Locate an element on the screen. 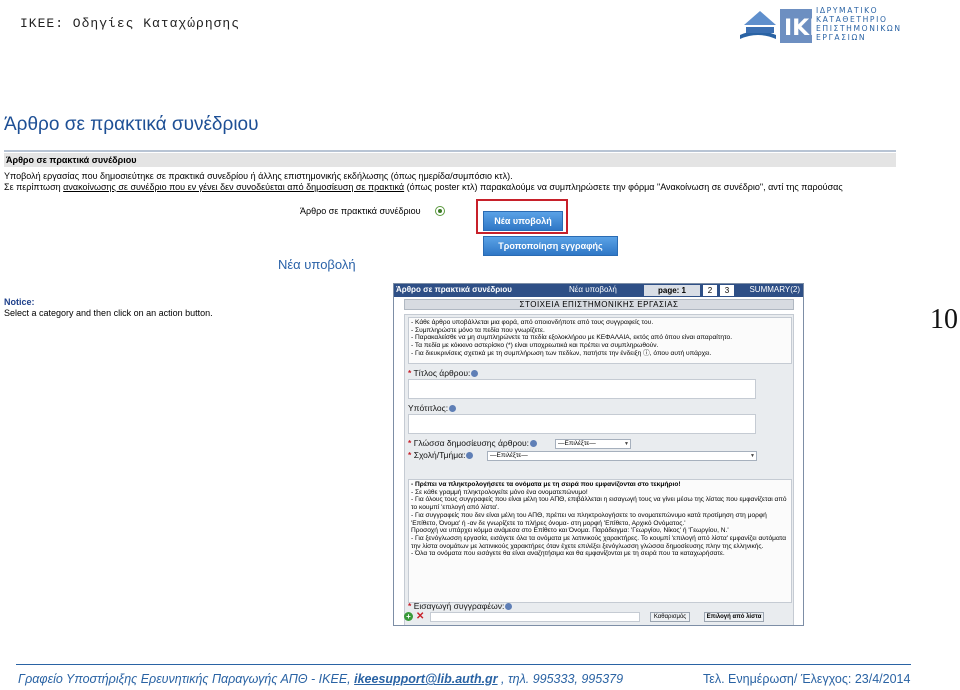 The height and width of the screenshot is (690, 960). new-submission-heading: Νέα υποβολή is located at coordinates (317, 264).